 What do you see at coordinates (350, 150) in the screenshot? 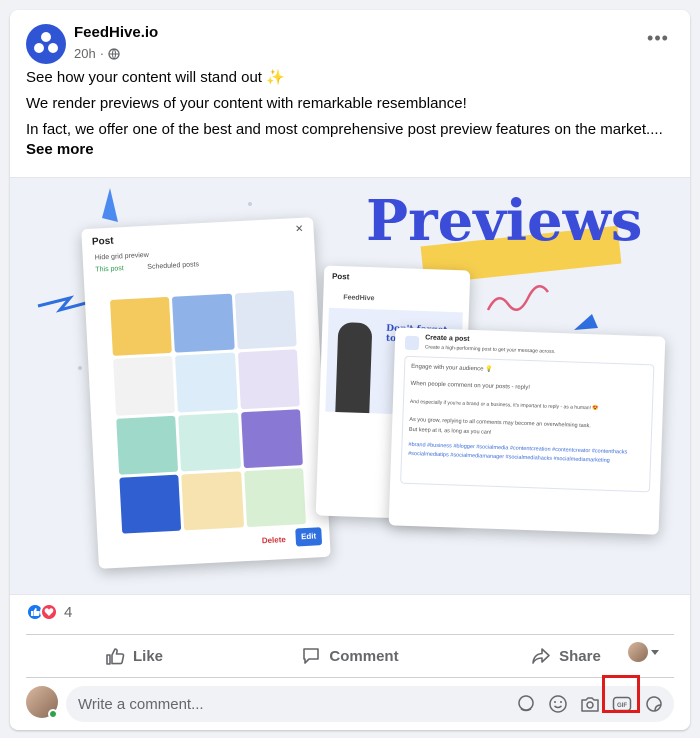
I see `see-more-link: See more` at bounding box center [350, 150].